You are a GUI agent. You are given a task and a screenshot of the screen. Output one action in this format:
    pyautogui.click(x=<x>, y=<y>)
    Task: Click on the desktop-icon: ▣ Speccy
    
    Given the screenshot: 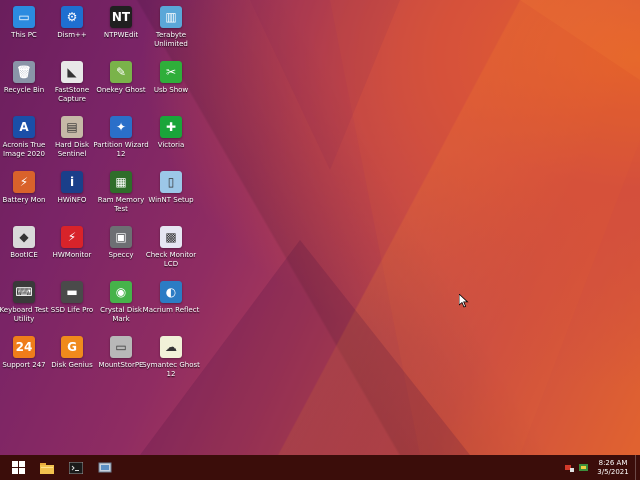 What is the action you would take?
    pyautogui.click(x=121, y=241)
    